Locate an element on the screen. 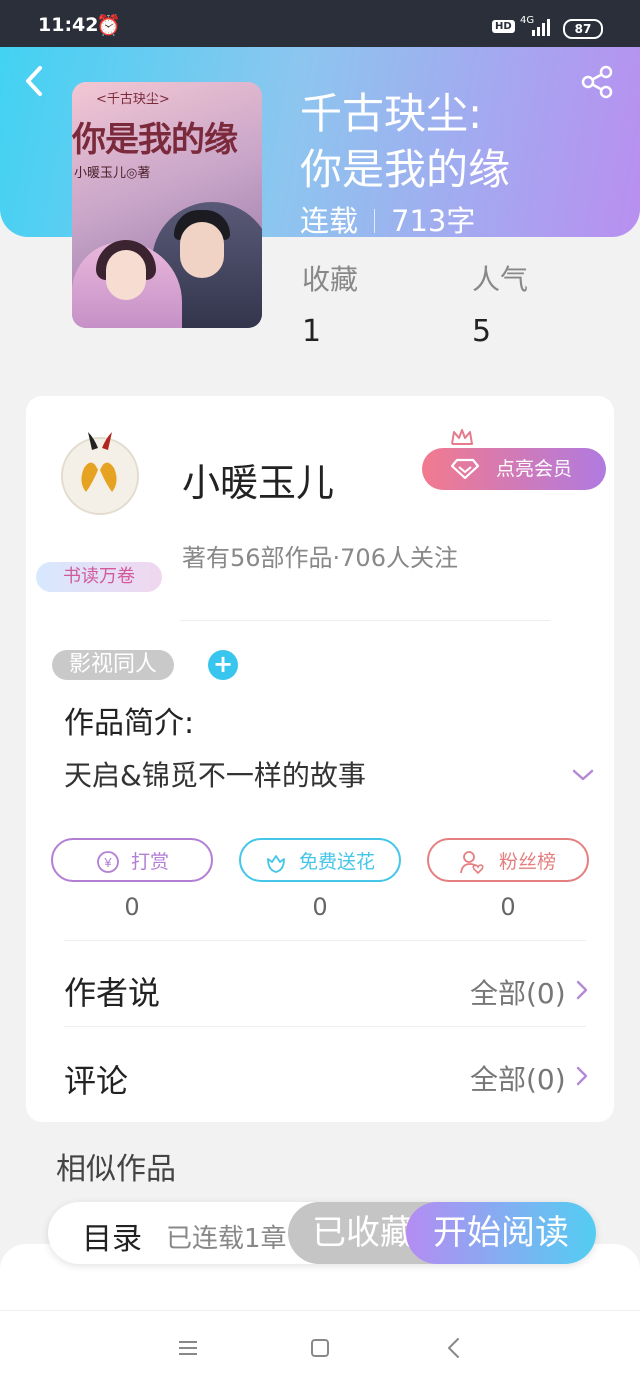  toc-button: 目录 is located at coordinates (112, 1236).